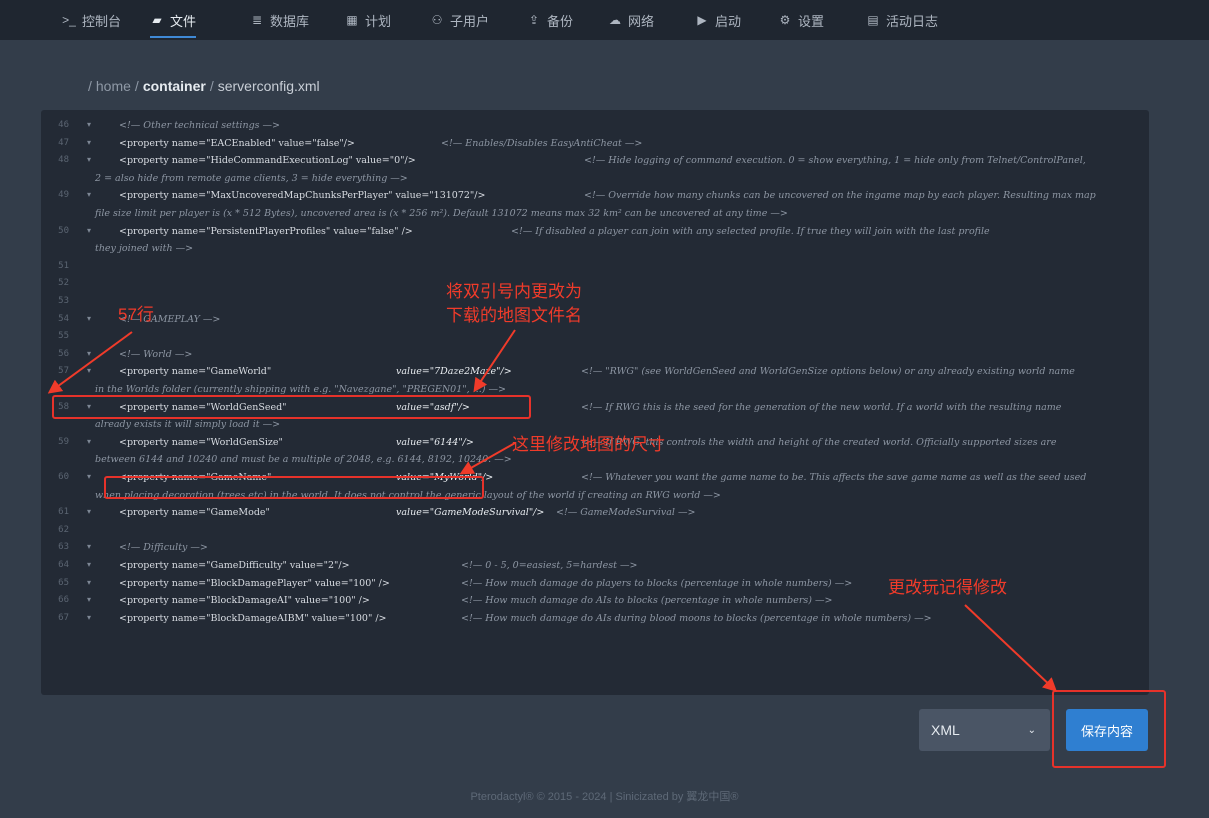  What do you see at coordinates (136, 314) in the screenshot?
I see `annotation-line57: 57行` at bounding box center [136, 314].